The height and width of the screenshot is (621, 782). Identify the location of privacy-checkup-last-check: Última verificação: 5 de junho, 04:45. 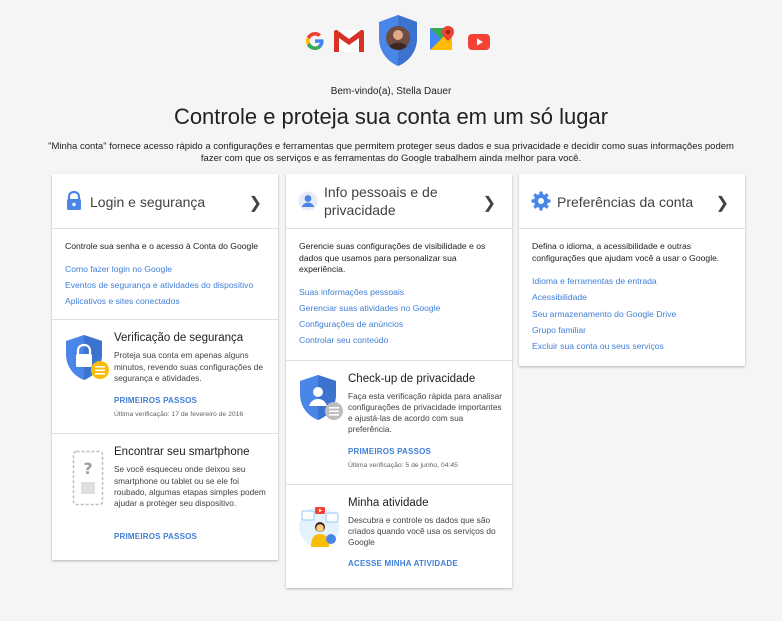
(403, 465).